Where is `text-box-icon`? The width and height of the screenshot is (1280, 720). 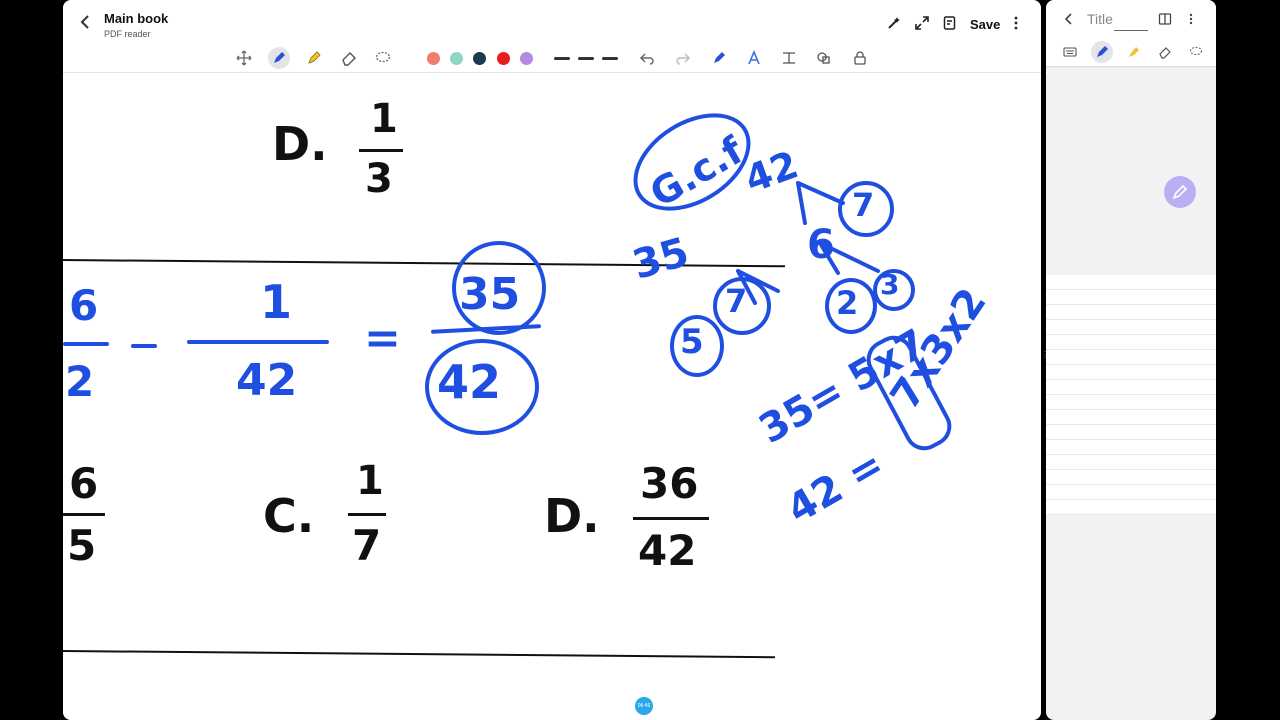 text-box-icon is located at coordinates (789, 58).